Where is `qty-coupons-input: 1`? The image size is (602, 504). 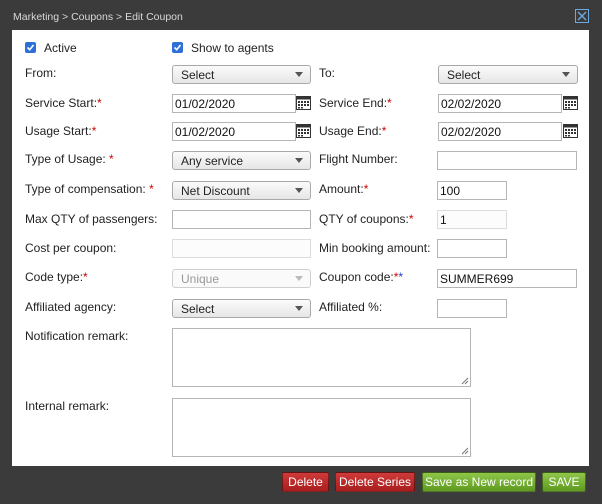 qty-coupons-input: 1 is located at coordinates (472, 219).